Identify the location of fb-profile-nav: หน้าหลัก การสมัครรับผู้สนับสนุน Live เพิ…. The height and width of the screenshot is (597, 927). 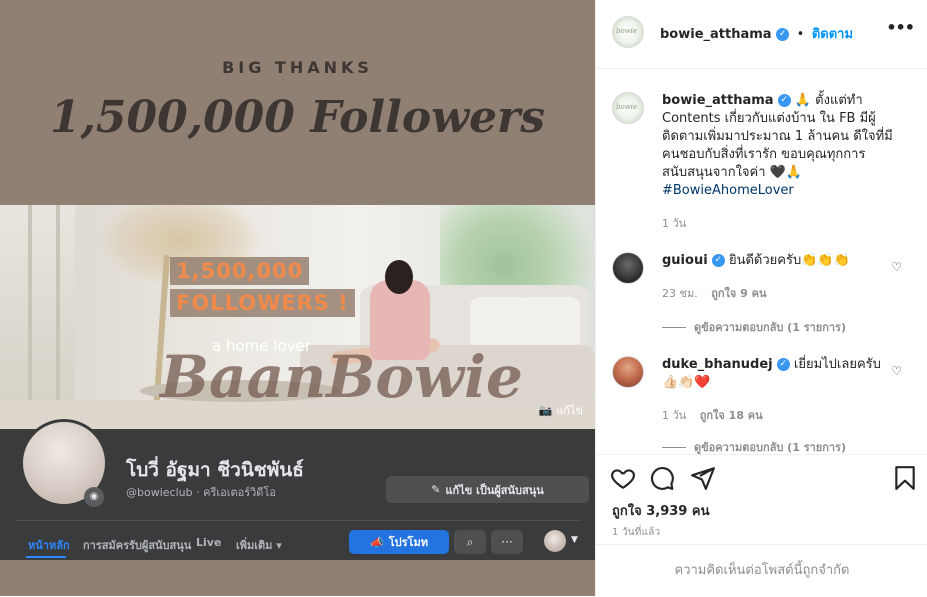
(303, 543).